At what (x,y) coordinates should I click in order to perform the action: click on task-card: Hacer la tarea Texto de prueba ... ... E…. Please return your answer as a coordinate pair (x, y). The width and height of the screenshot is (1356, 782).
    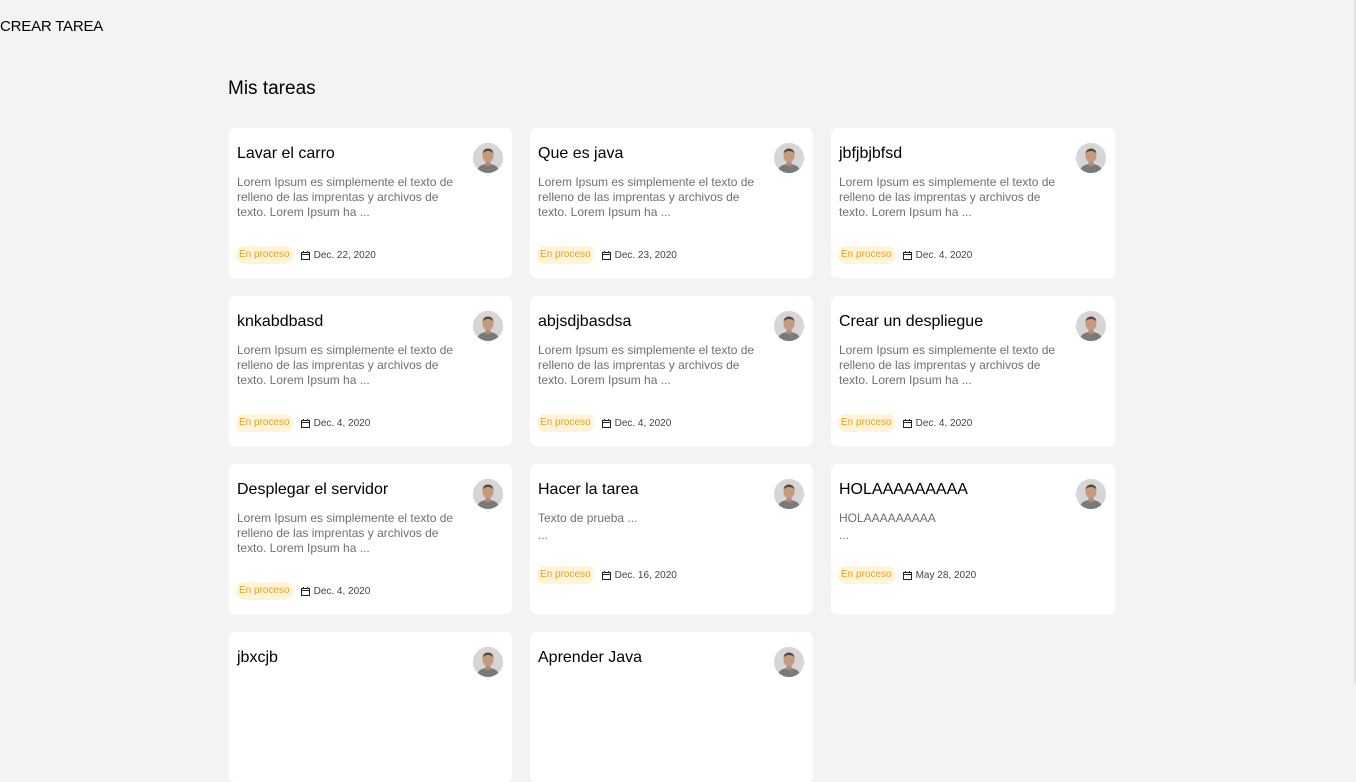
    Looking at the image, I should click on (671, 539).